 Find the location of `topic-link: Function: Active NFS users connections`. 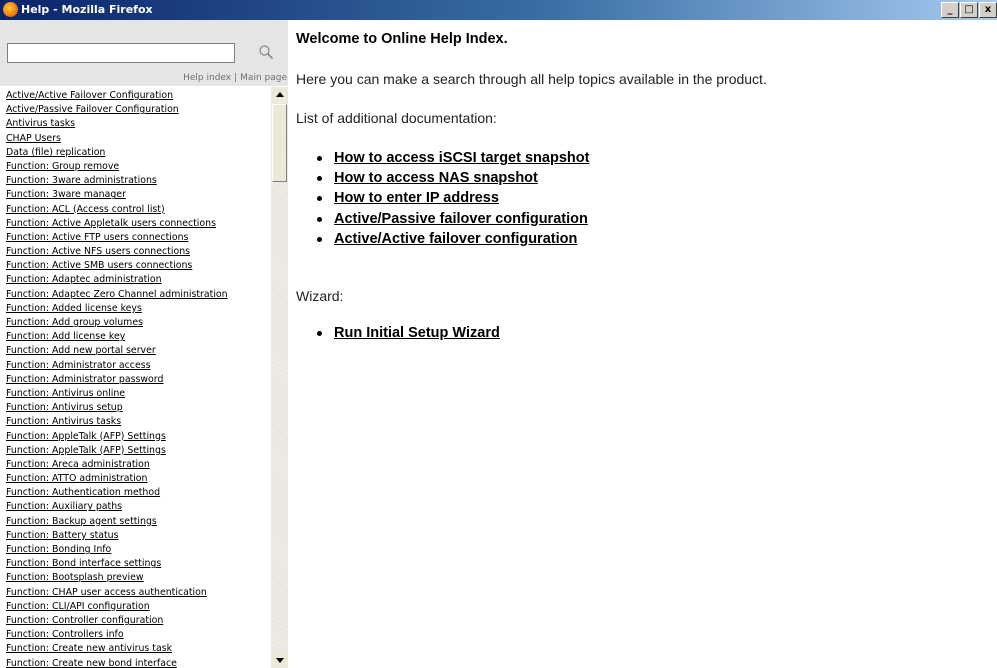

topic-link: Function: Active NFS users connections is located at coordinates (138, 252).